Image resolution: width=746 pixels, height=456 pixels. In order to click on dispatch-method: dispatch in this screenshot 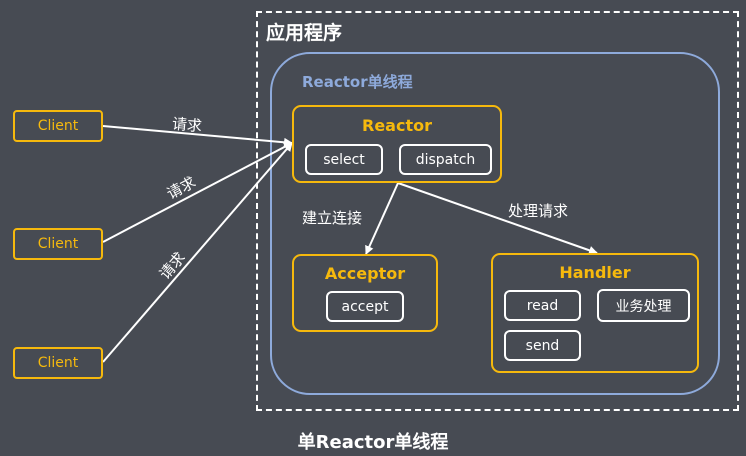, I will do `click(445, 159)`.